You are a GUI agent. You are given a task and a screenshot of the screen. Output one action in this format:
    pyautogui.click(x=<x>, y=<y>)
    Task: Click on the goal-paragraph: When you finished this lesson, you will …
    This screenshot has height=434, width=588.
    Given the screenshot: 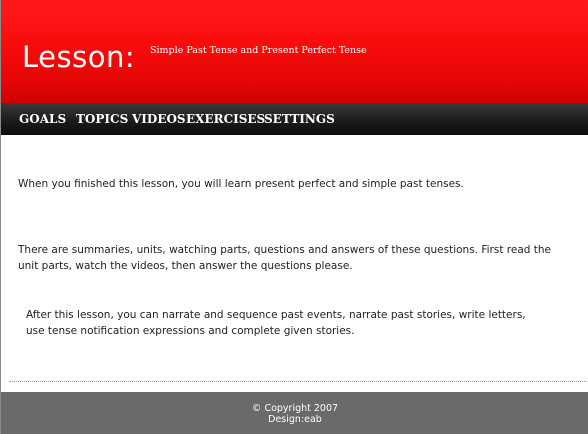 What is the action you would take?
    pyautogui.click(x=241, y=184)
    